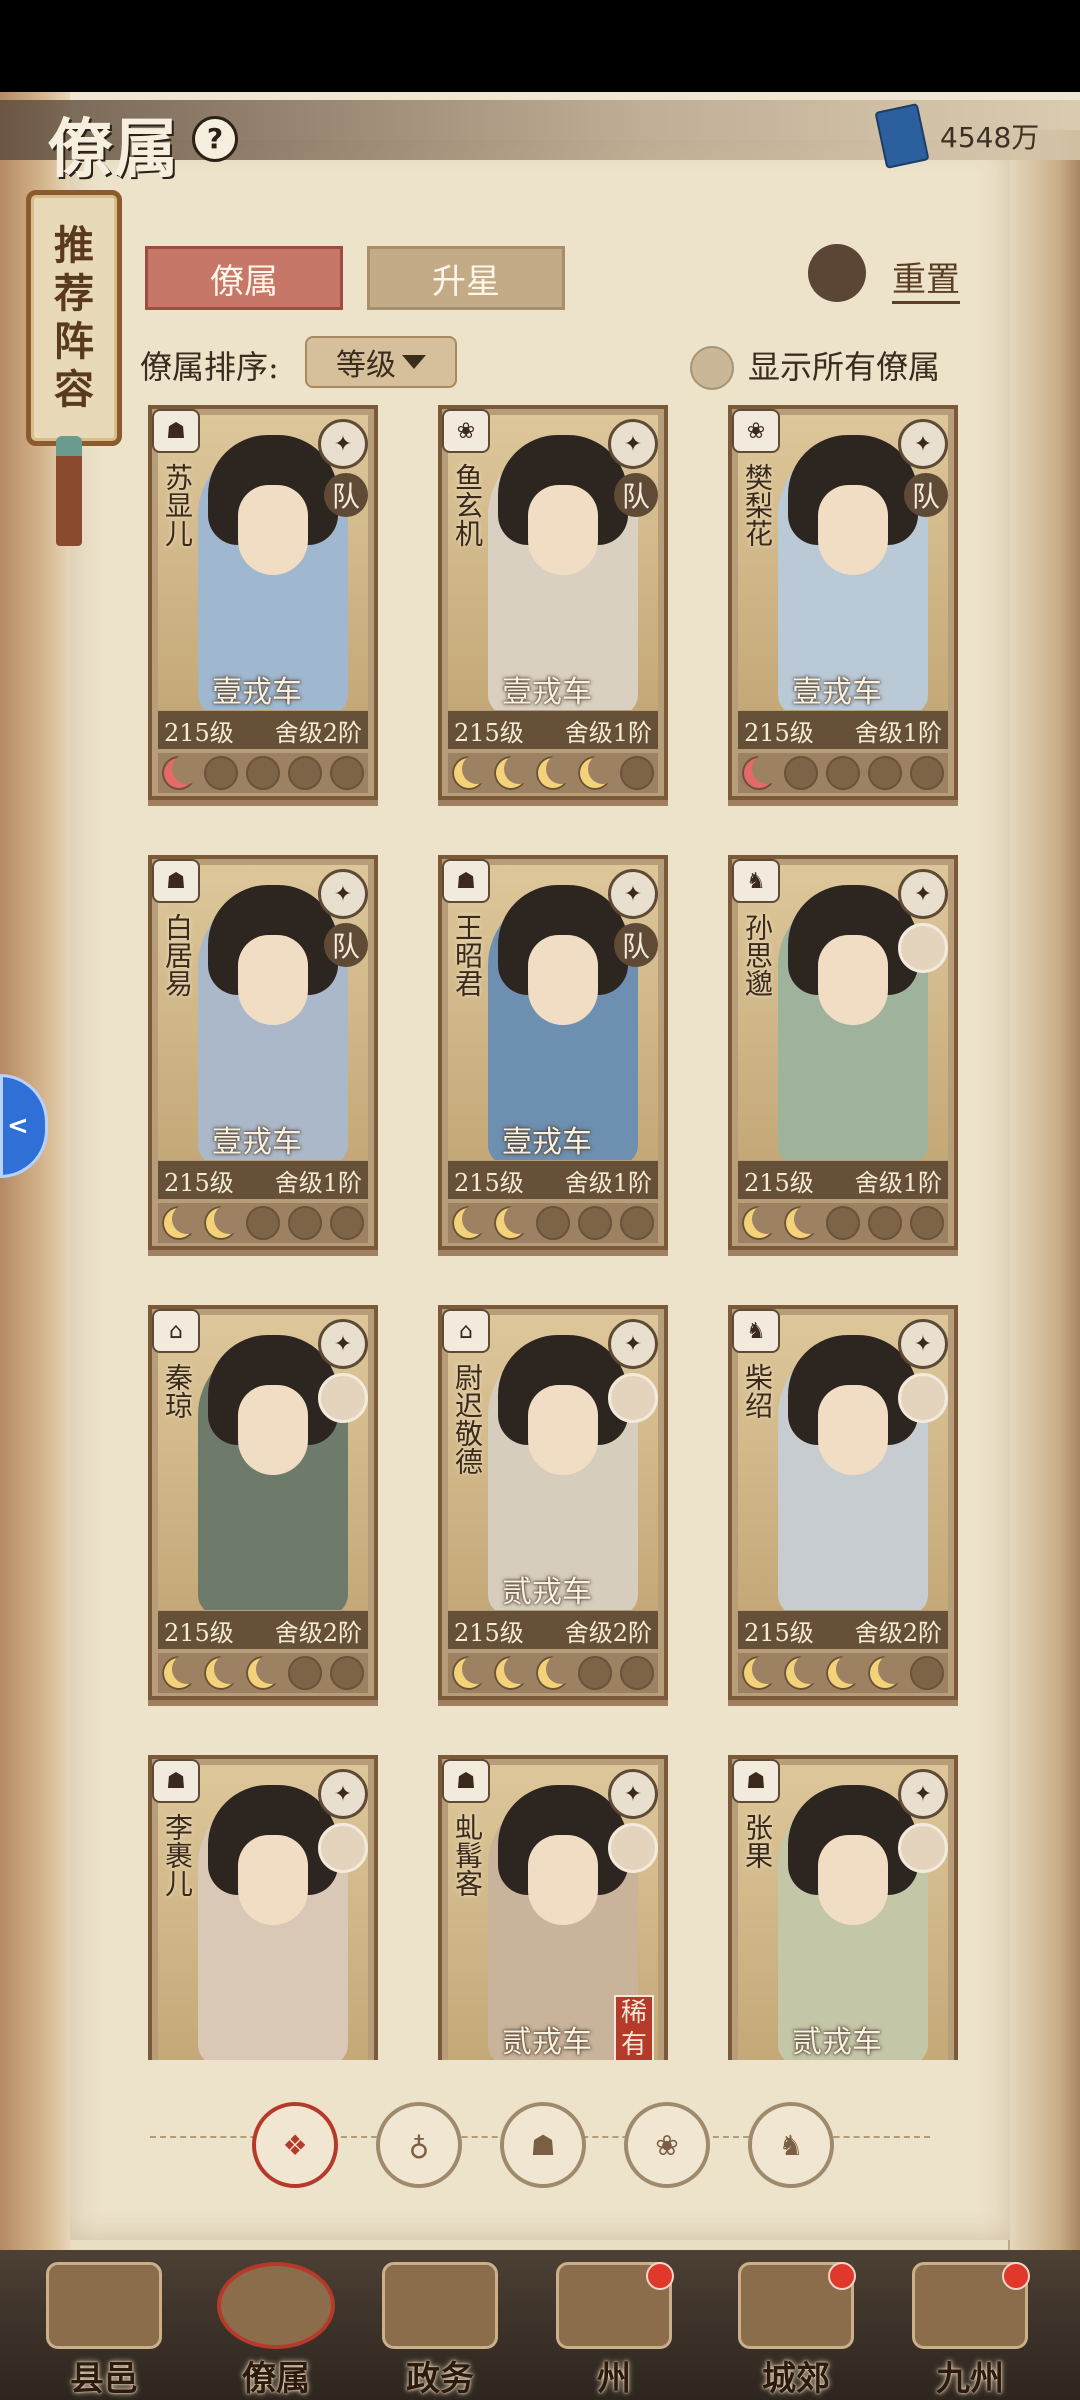  What do you see at coordinates (215, 139) in the screenshot?
I see `help-icon: ?` at bounding box center [215, 139].